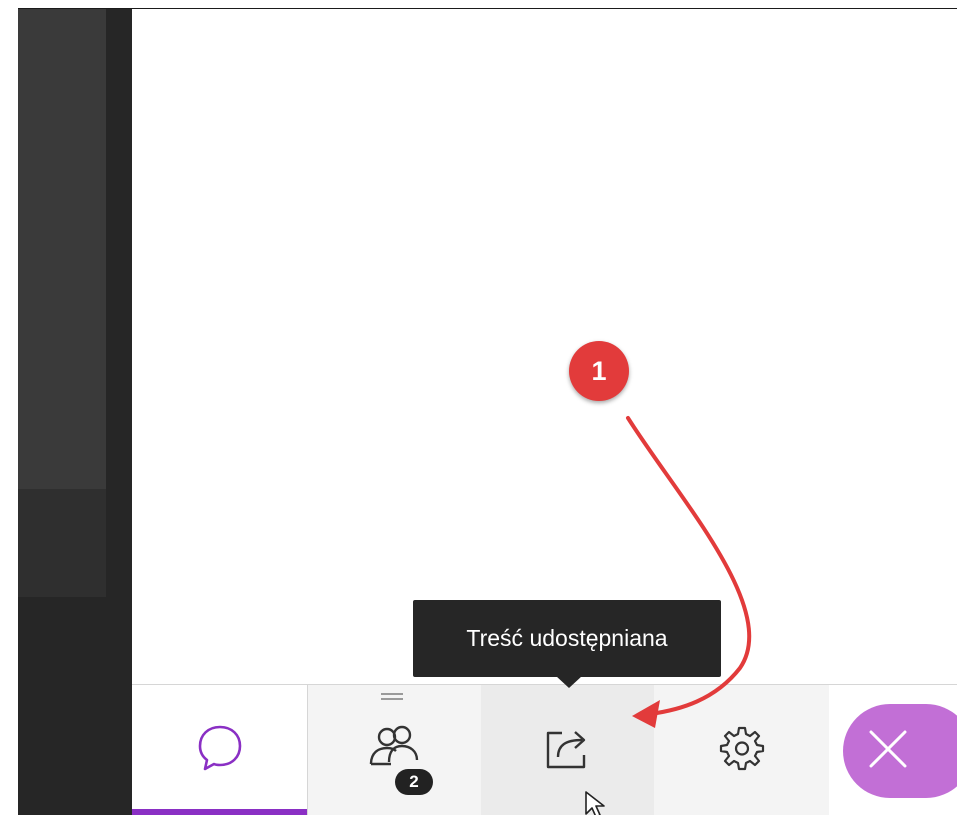  I want to click on tab-chat, so click(219, 750).